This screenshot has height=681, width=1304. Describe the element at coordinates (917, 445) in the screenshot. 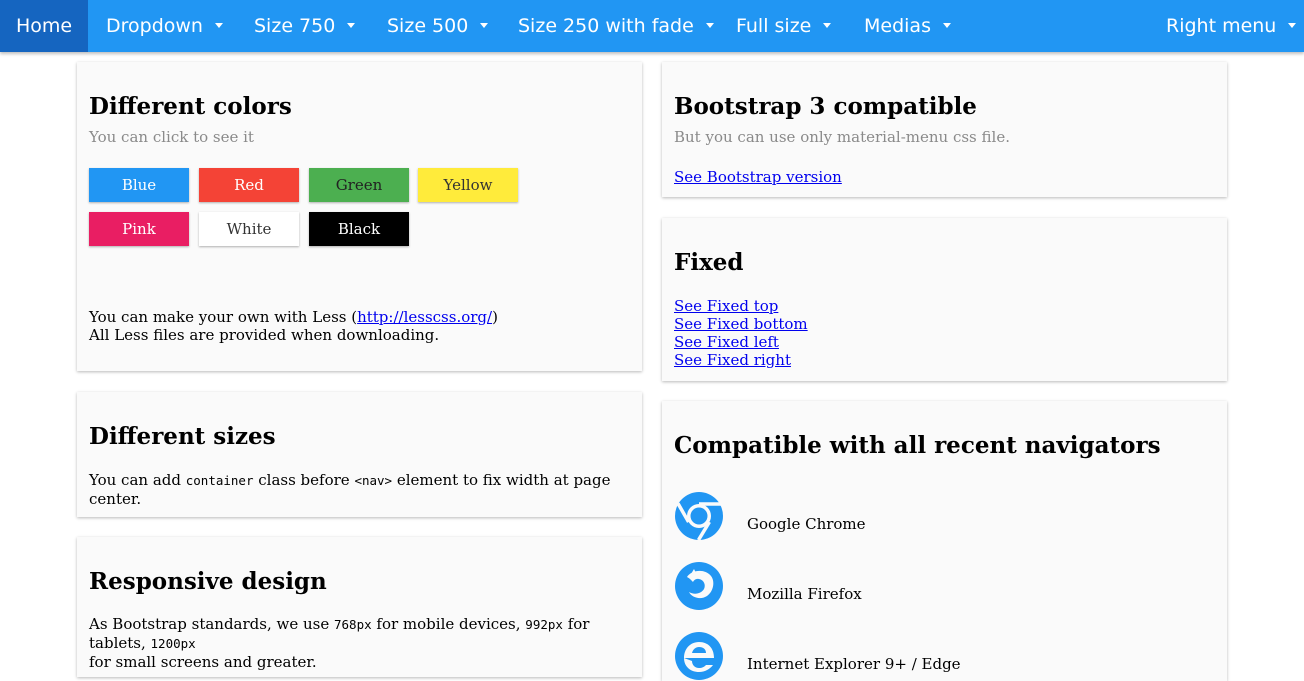

I see `card-title: Compatible with all recent navigators` at that location.